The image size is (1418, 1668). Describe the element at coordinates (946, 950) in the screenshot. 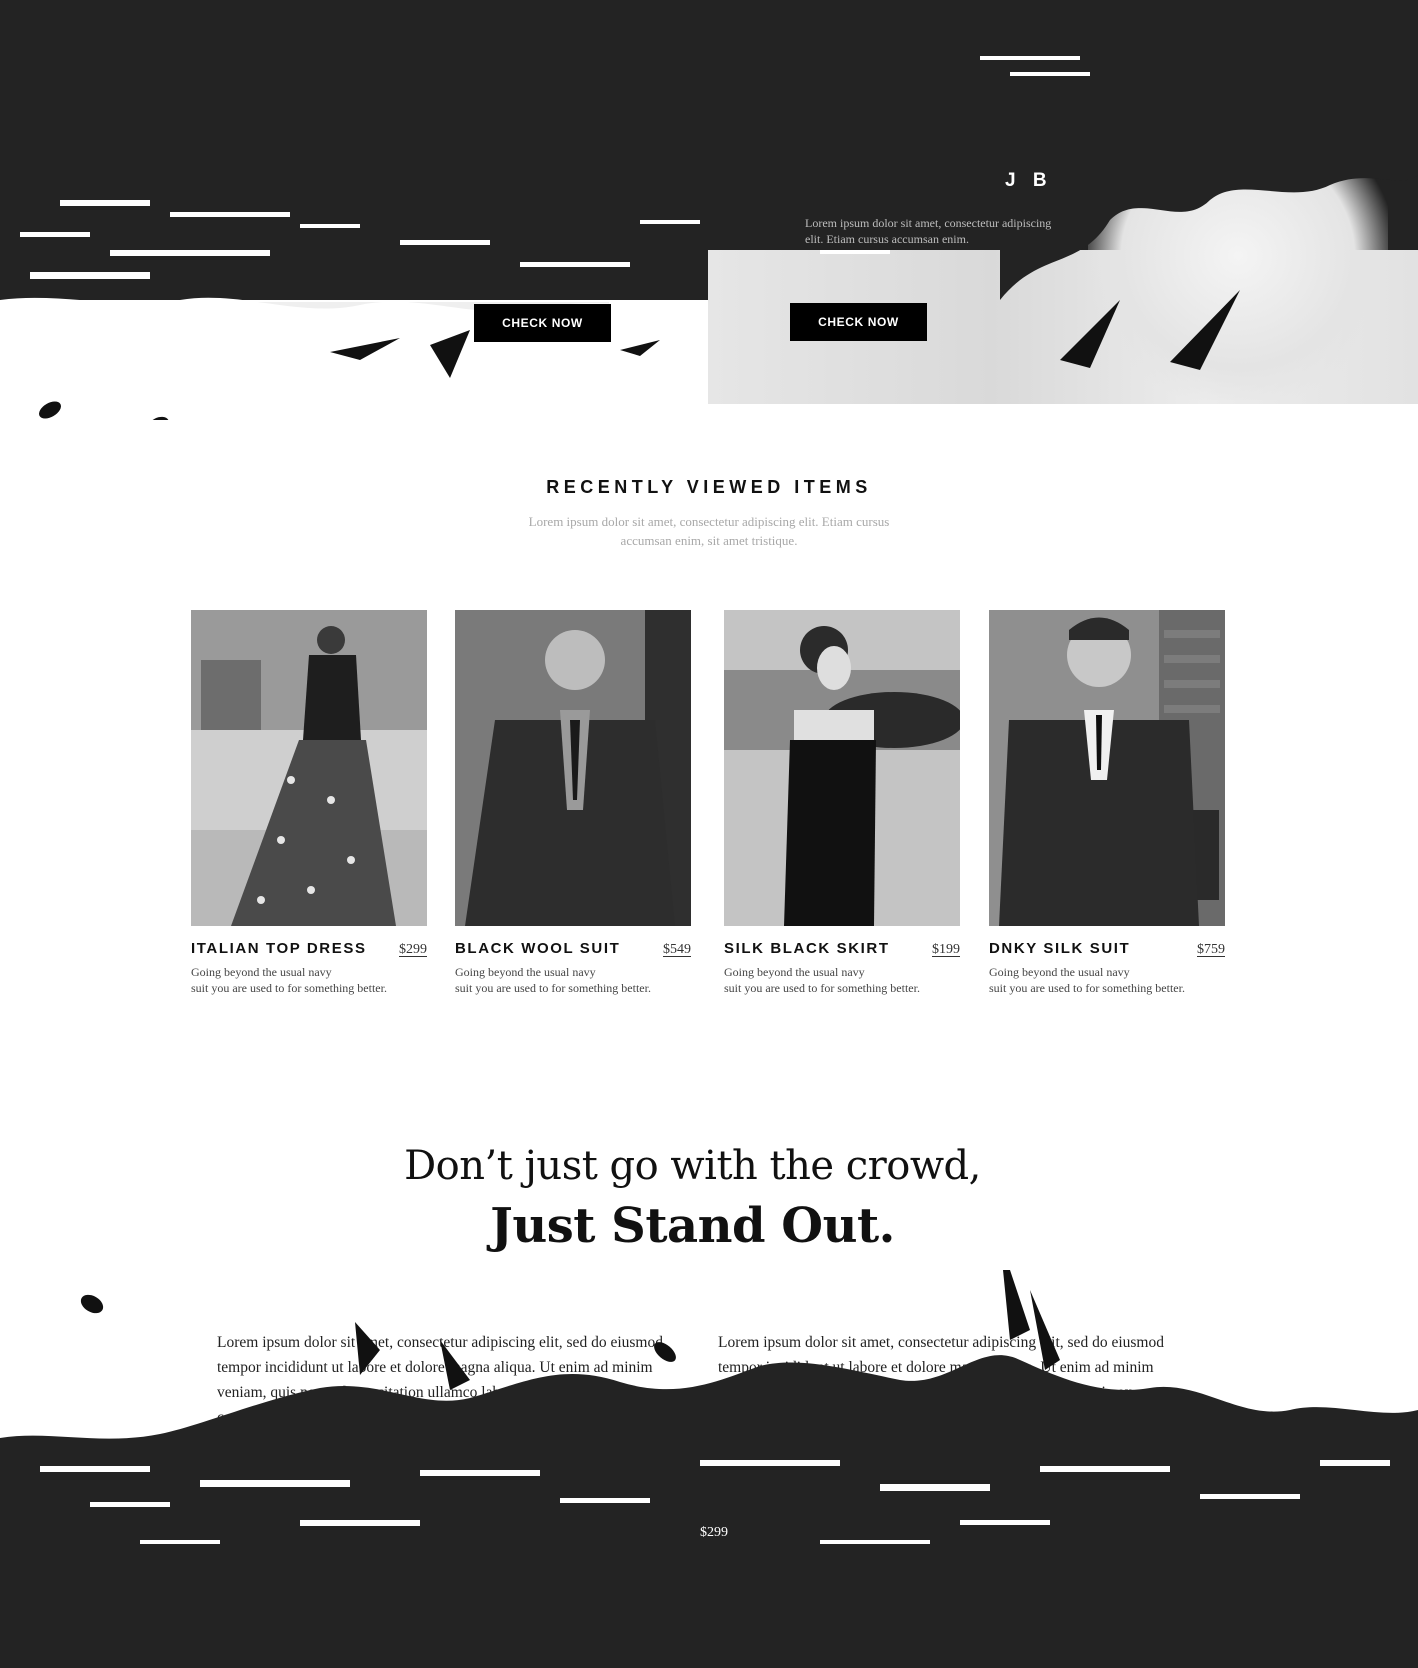

I see `product-price: $199` at that location.